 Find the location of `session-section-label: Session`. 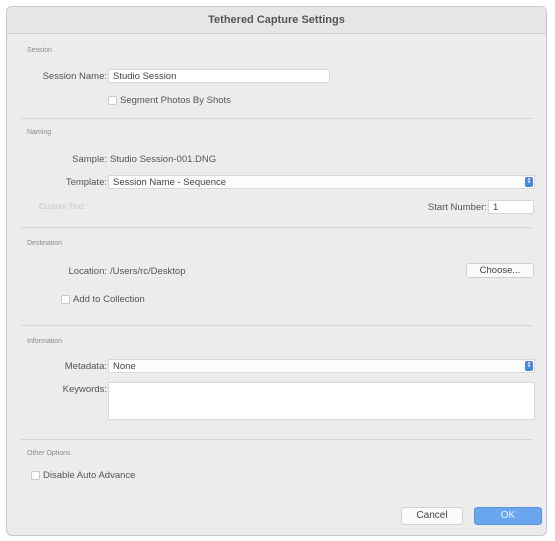

session-section-label: Session is located at coordinates (39, 50).